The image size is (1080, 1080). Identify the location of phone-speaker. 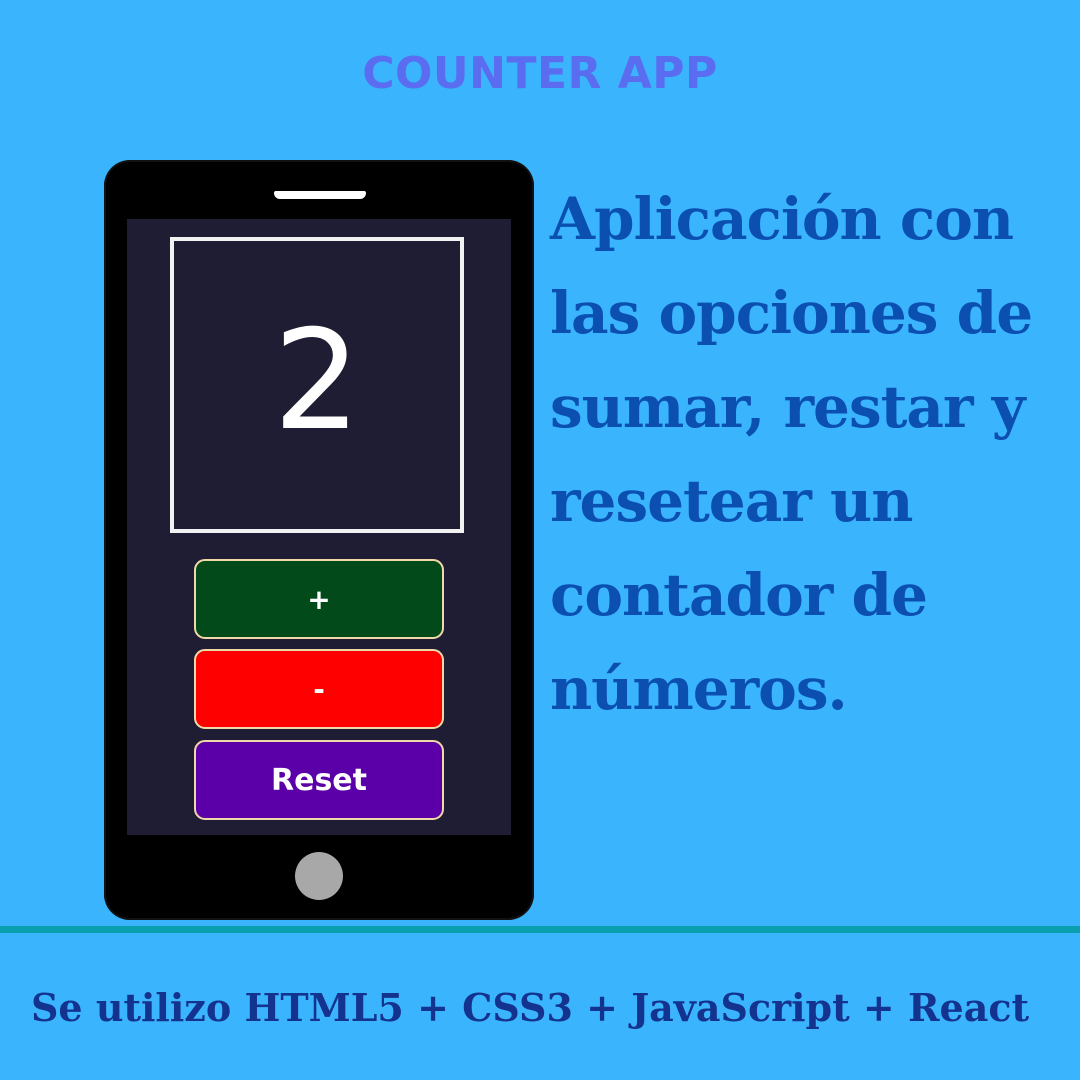
(320, 195).